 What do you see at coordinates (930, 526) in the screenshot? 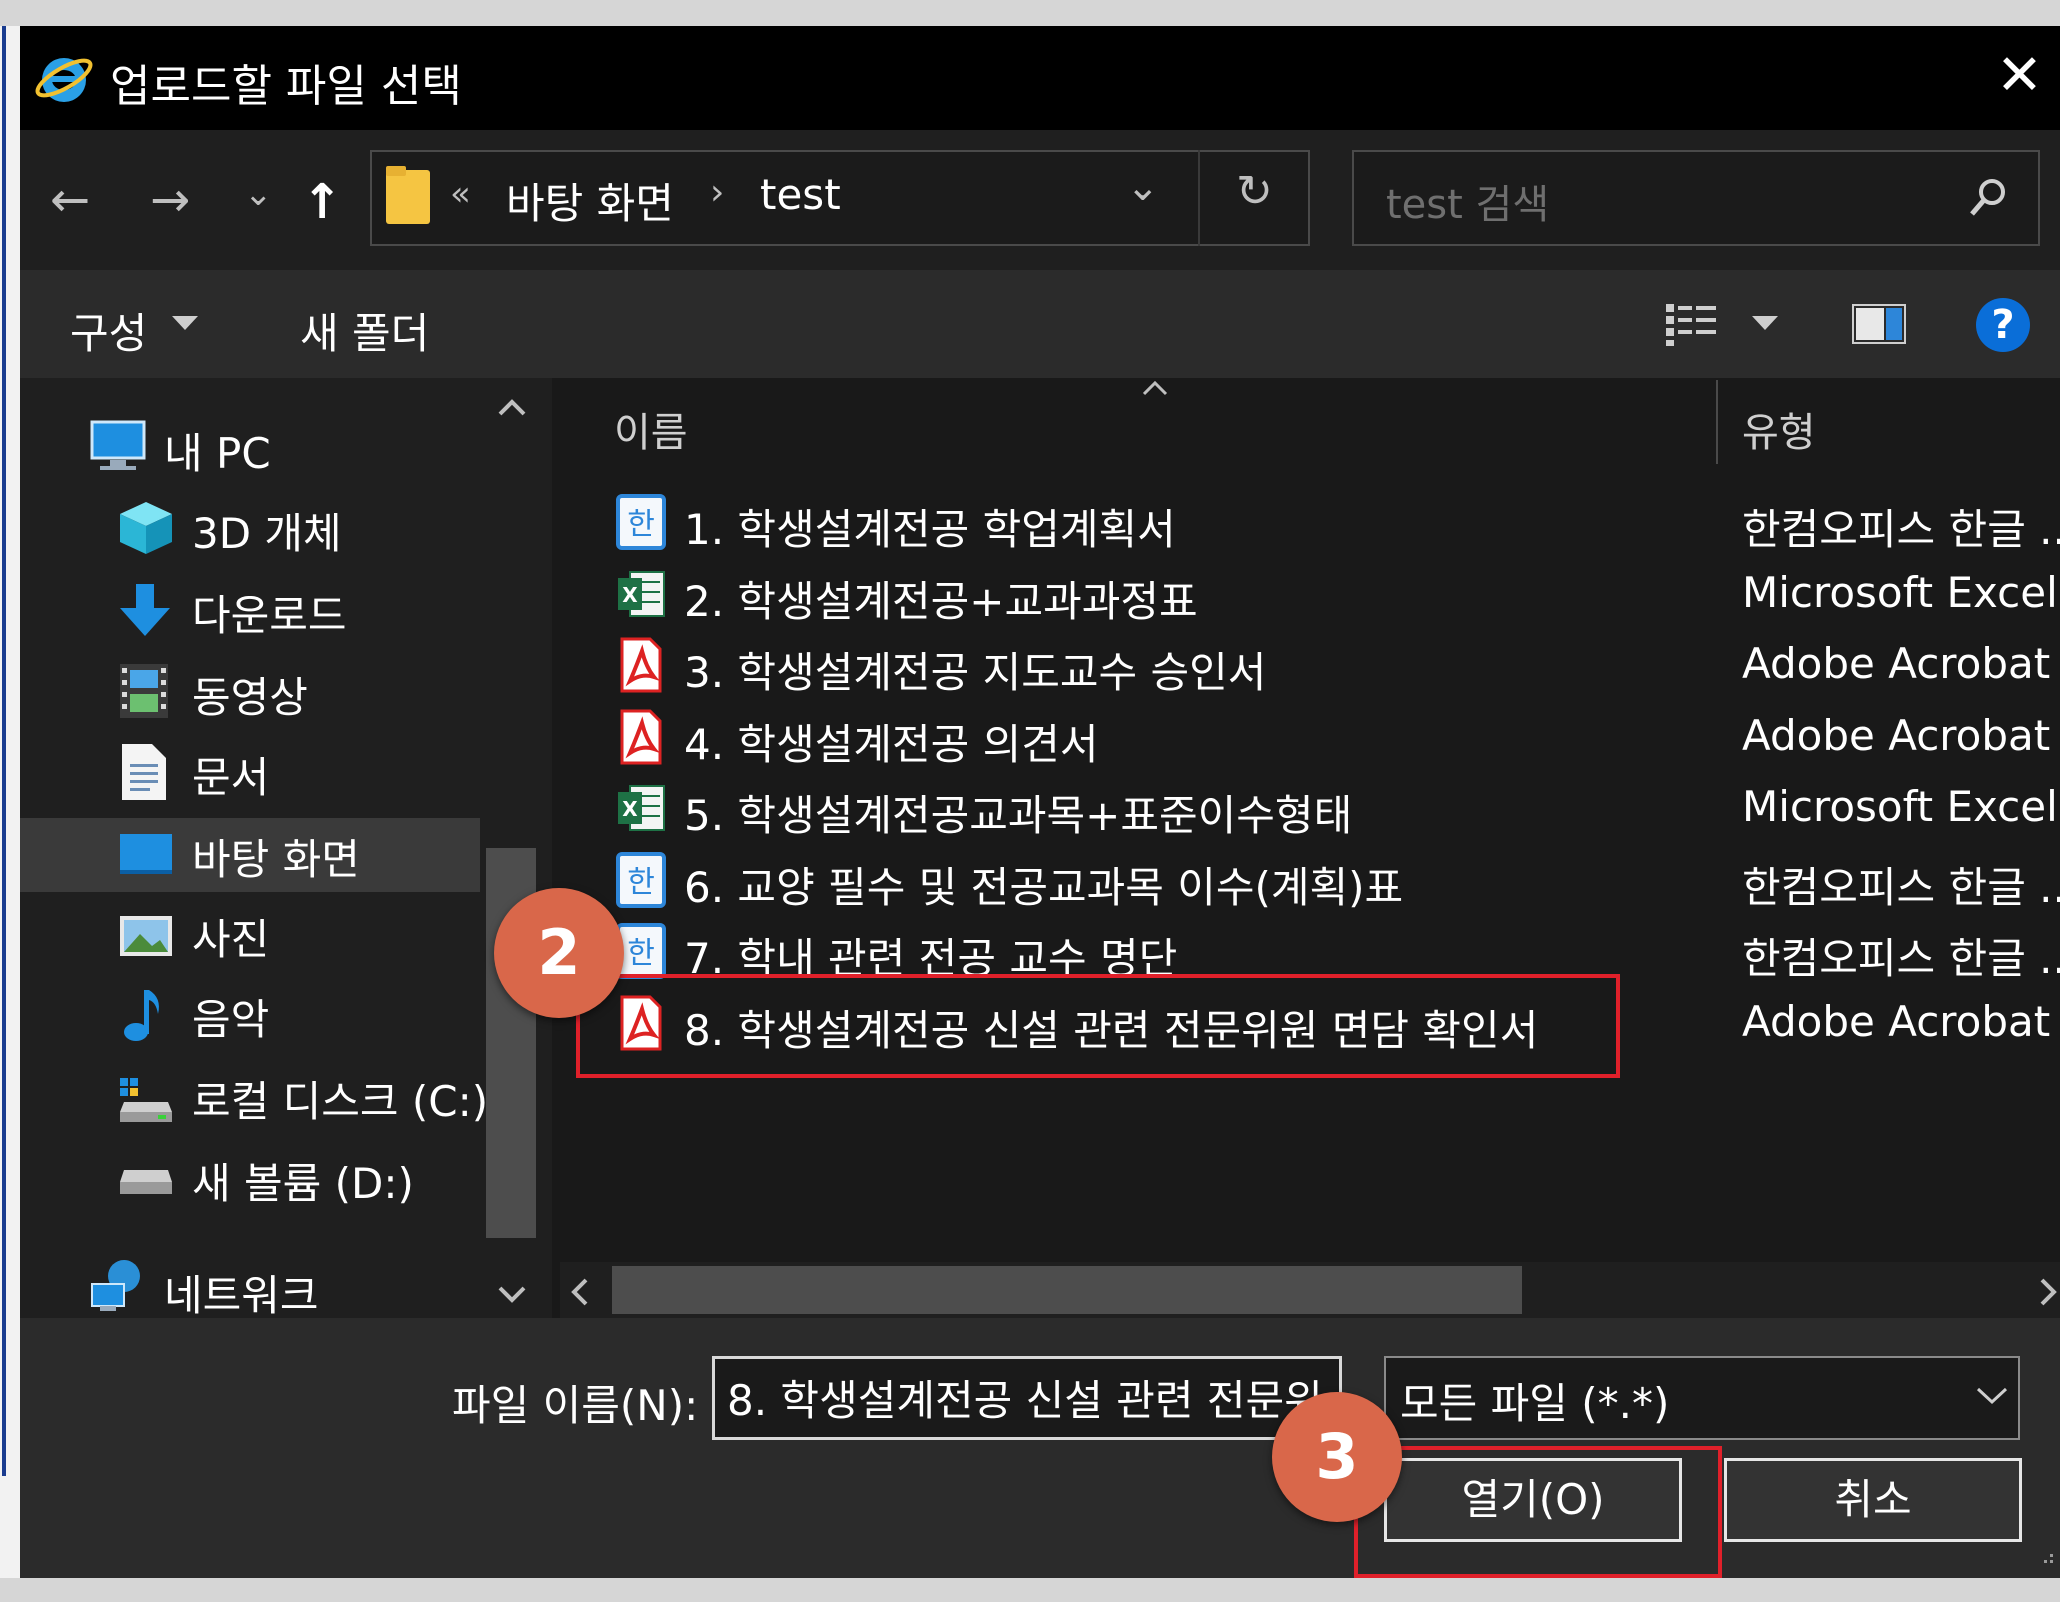
I see `file-row-name: 1. 학생설계전공 학업계획서` at bounding box center [930, 526].